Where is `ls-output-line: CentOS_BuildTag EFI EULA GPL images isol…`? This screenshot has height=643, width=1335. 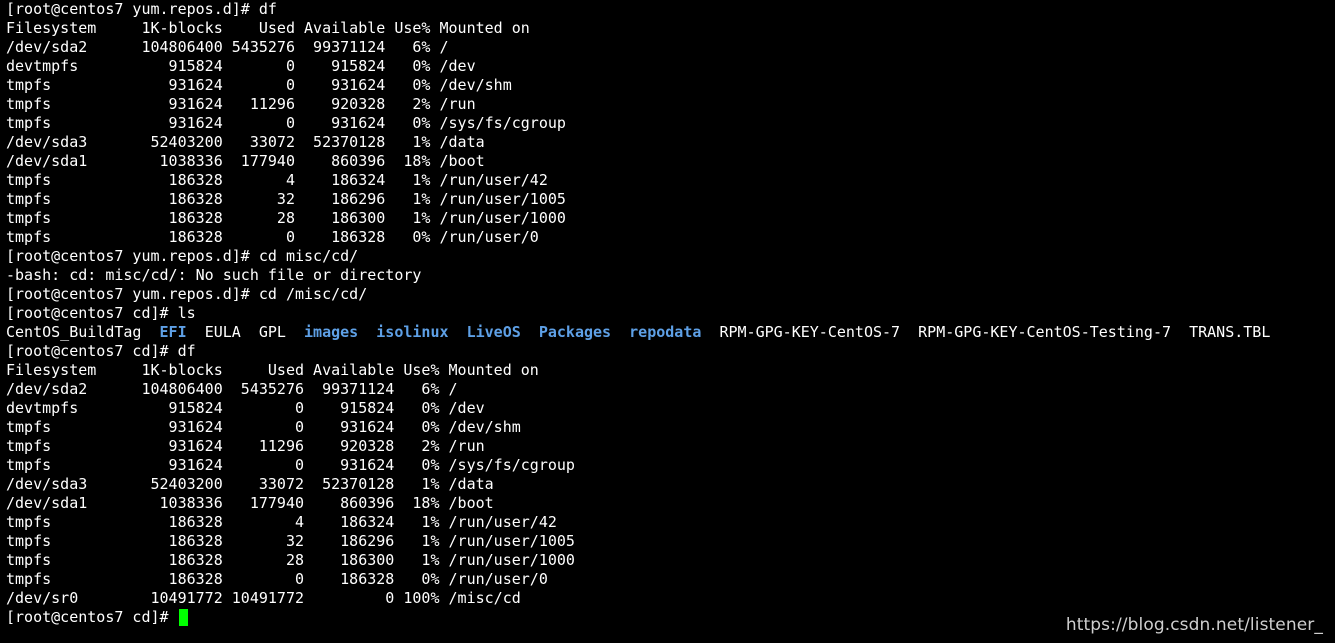 ls-output-line: CentOS_BuildTag EFI EULA GPL images isol… is located at coordinates (670, 332).